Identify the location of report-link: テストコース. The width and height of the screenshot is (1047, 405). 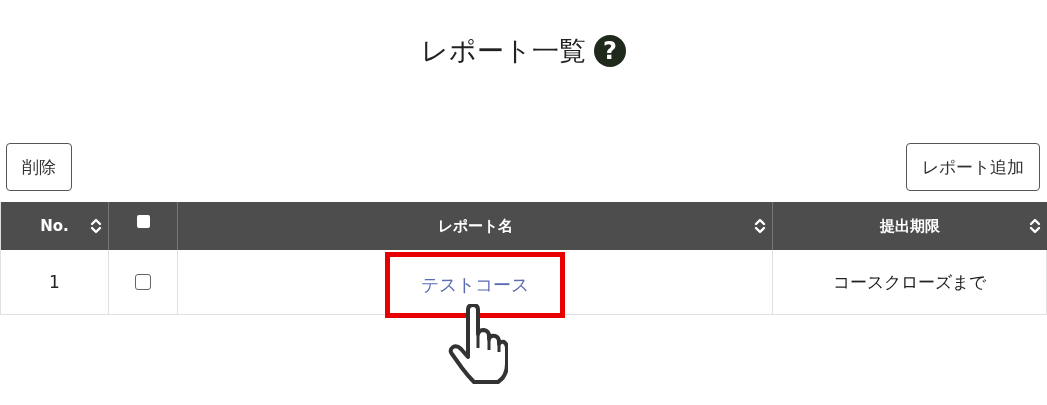
(475, 285).